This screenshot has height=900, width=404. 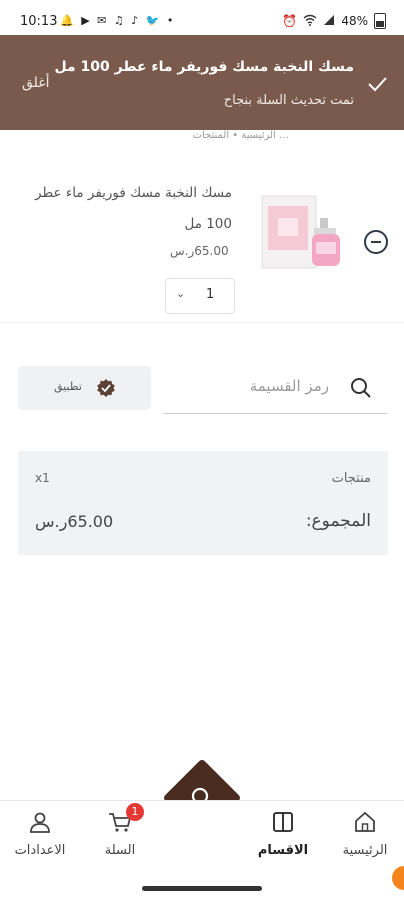 I want to click on battery-icon, so click(x=380, y=21).